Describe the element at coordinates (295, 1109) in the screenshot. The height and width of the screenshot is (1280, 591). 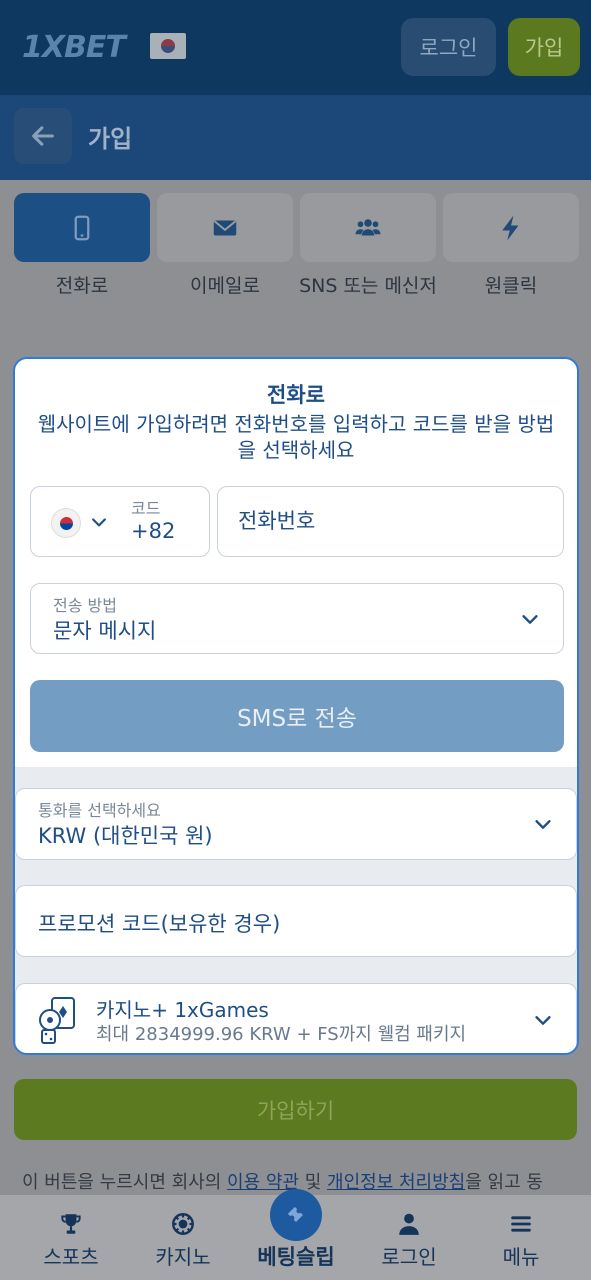
I see `register-button: 가입하기` at that location.